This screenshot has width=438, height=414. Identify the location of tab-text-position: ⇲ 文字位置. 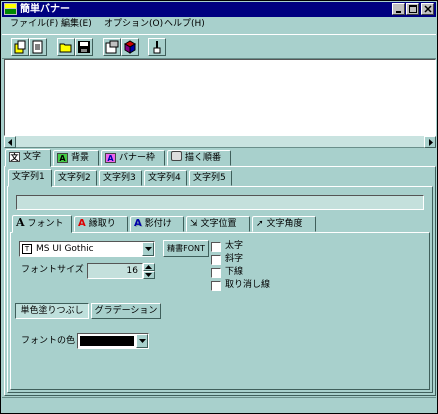
(218, 224).